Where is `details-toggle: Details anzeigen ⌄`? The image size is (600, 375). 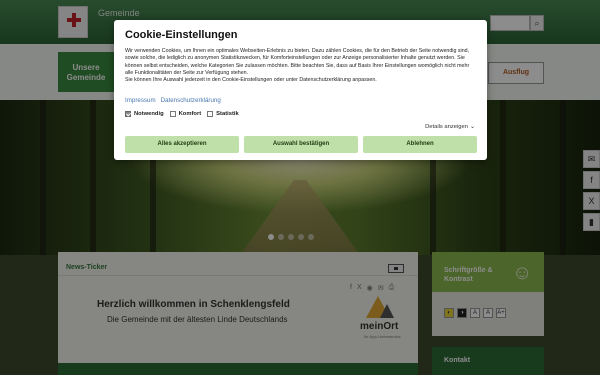
details-toggle: Details anzeigen ⌄ is located at coordinates (450, 127).